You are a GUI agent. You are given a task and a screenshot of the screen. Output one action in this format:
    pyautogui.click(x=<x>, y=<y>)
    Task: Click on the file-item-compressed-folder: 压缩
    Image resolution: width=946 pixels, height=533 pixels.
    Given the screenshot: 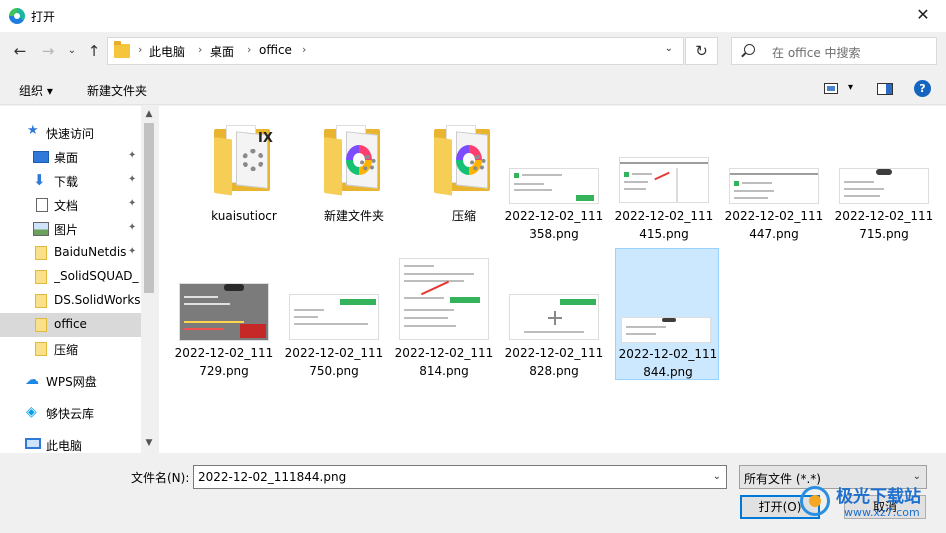 What is the action you would take?
    pyautogui.click(x=464, y=177)
    